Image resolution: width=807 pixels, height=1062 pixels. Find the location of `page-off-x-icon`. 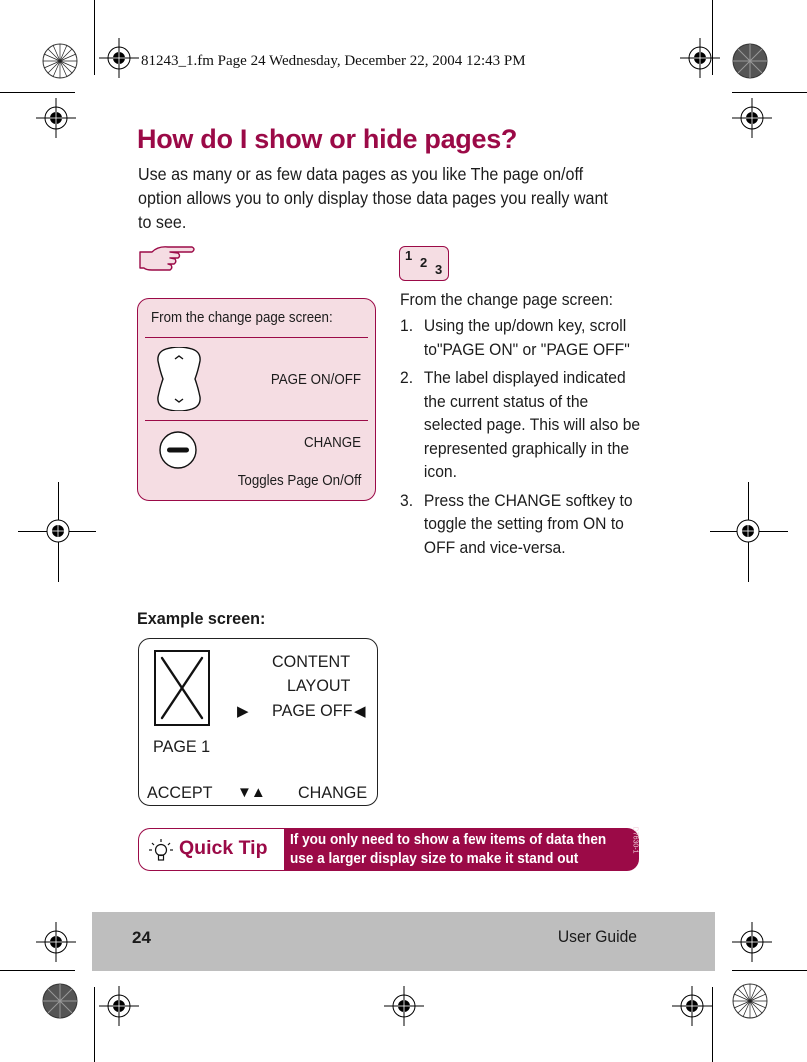

page-off-x-icon is located at coordinates (182, 688).